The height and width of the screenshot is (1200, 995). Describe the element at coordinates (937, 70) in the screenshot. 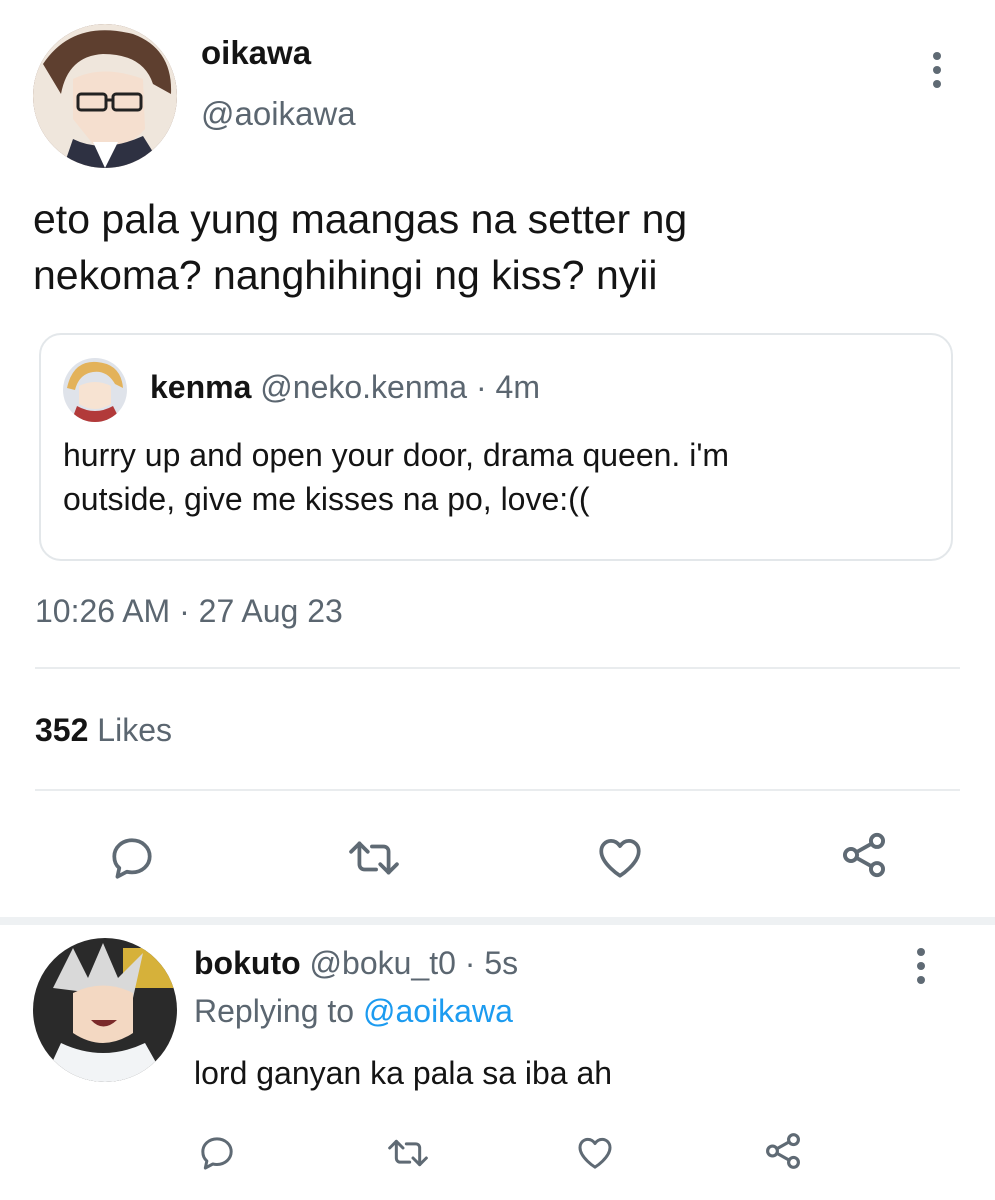

I see `more-options-button` at that location.